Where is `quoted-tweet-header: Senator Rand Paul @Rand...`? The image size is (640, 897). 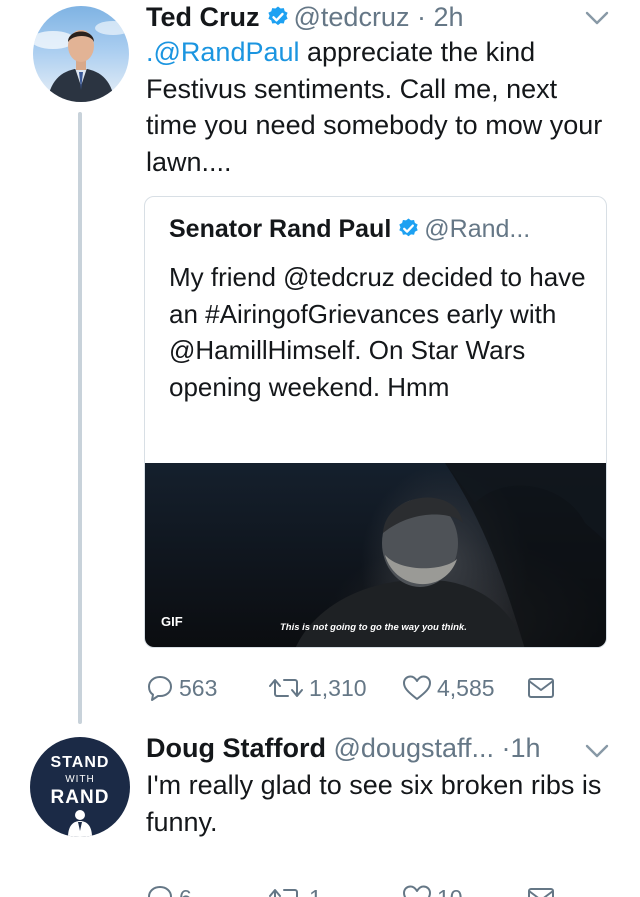
quoted-tweet-header: Senator Rand Paul @Rand... is located at coordinates (349, 231).